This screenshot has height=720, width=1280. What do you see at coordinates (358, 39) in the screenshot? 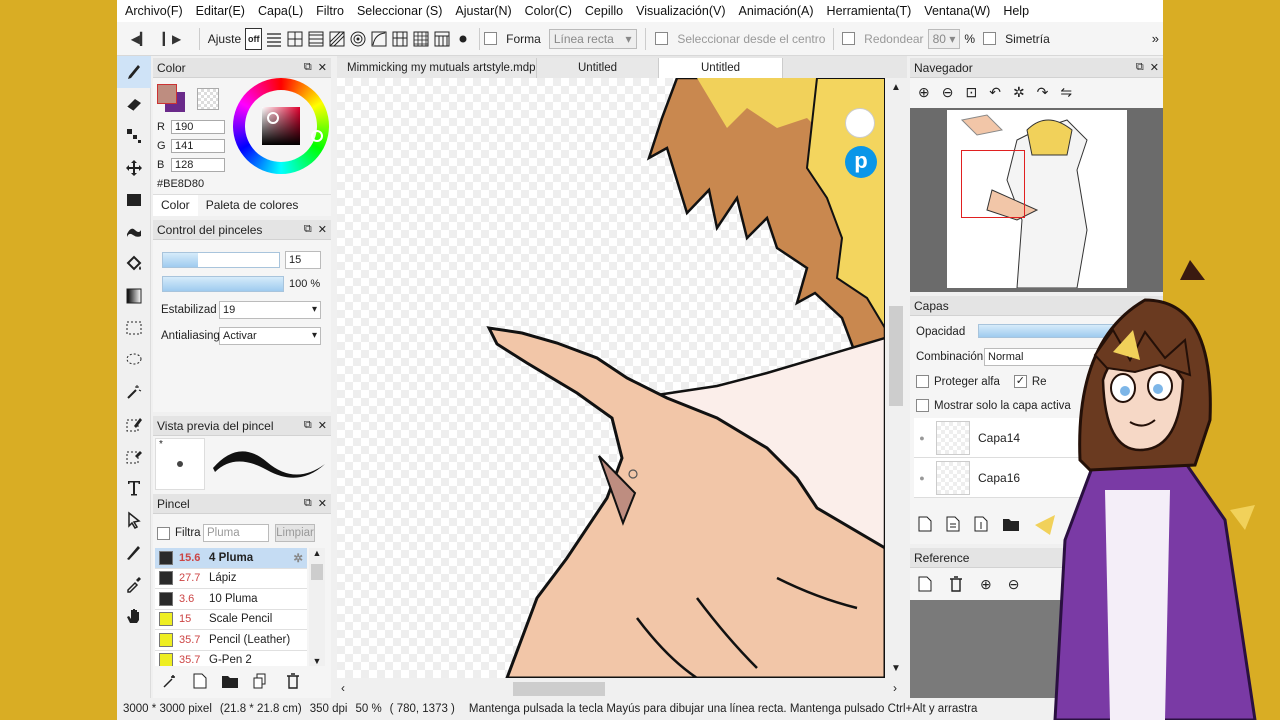
I see `snap-concentric-icon` at bounding box center [358, 39].